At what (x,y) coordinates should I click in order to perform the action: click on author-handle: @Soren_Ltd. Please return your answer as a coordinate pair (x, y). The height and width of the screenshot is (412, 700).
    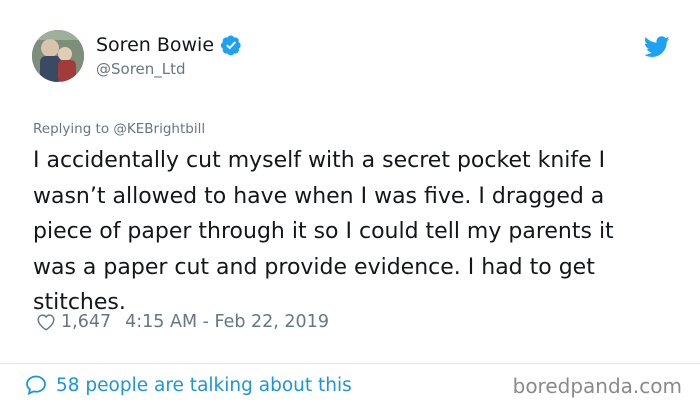
    Looking at the image, I should click on (141, 69).